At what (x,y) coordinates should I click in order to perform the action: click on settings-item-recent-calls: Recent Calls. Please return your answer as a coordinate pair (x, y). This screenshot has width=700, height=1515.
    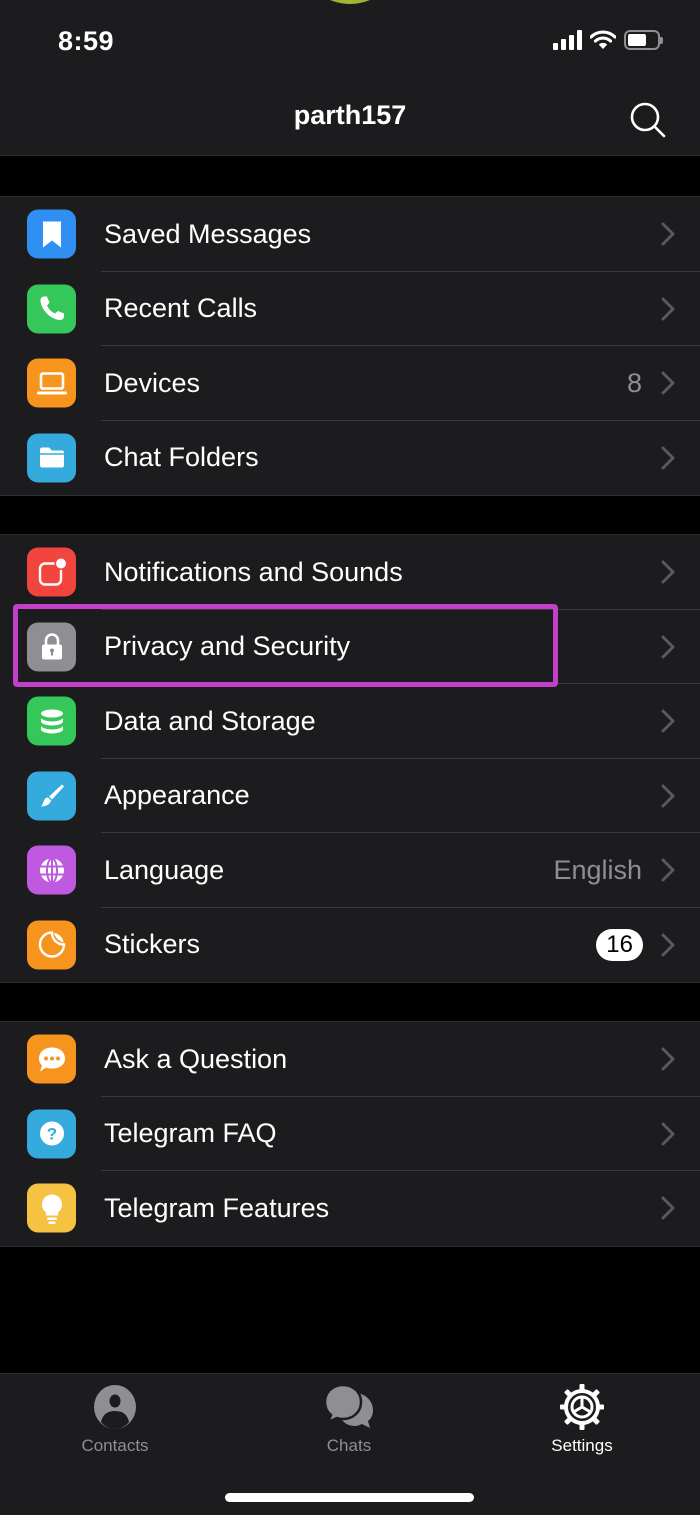
    Looking at the image, I should click on (350, 309).